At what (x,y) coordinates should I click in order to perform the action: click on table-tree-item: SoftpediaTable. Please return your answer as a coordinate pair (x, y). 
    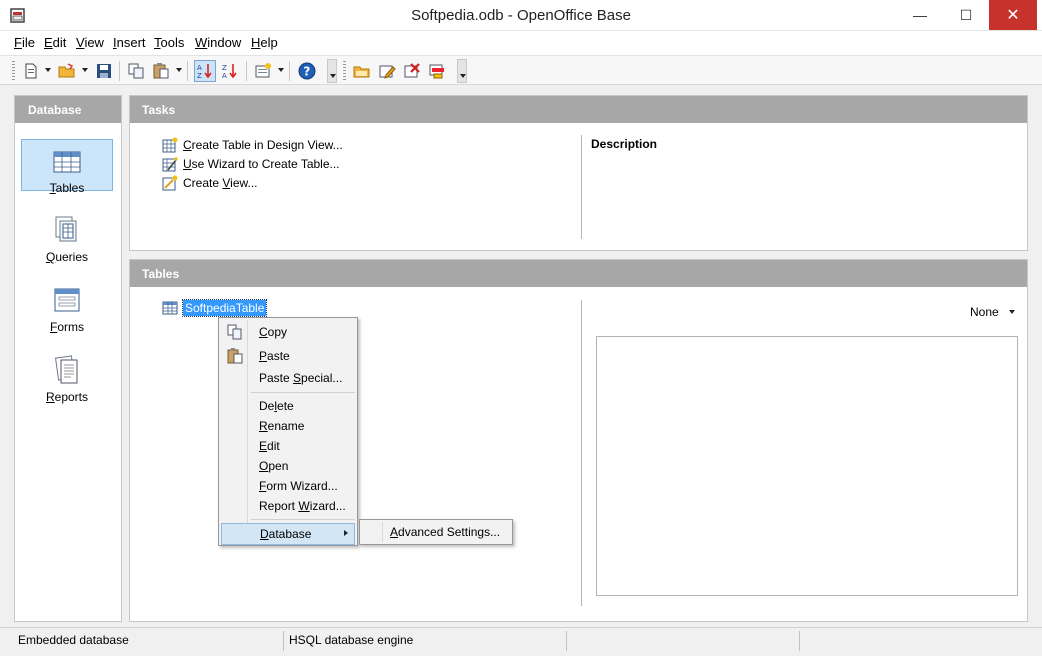
    Looking at the image, I should click on (215, 308).